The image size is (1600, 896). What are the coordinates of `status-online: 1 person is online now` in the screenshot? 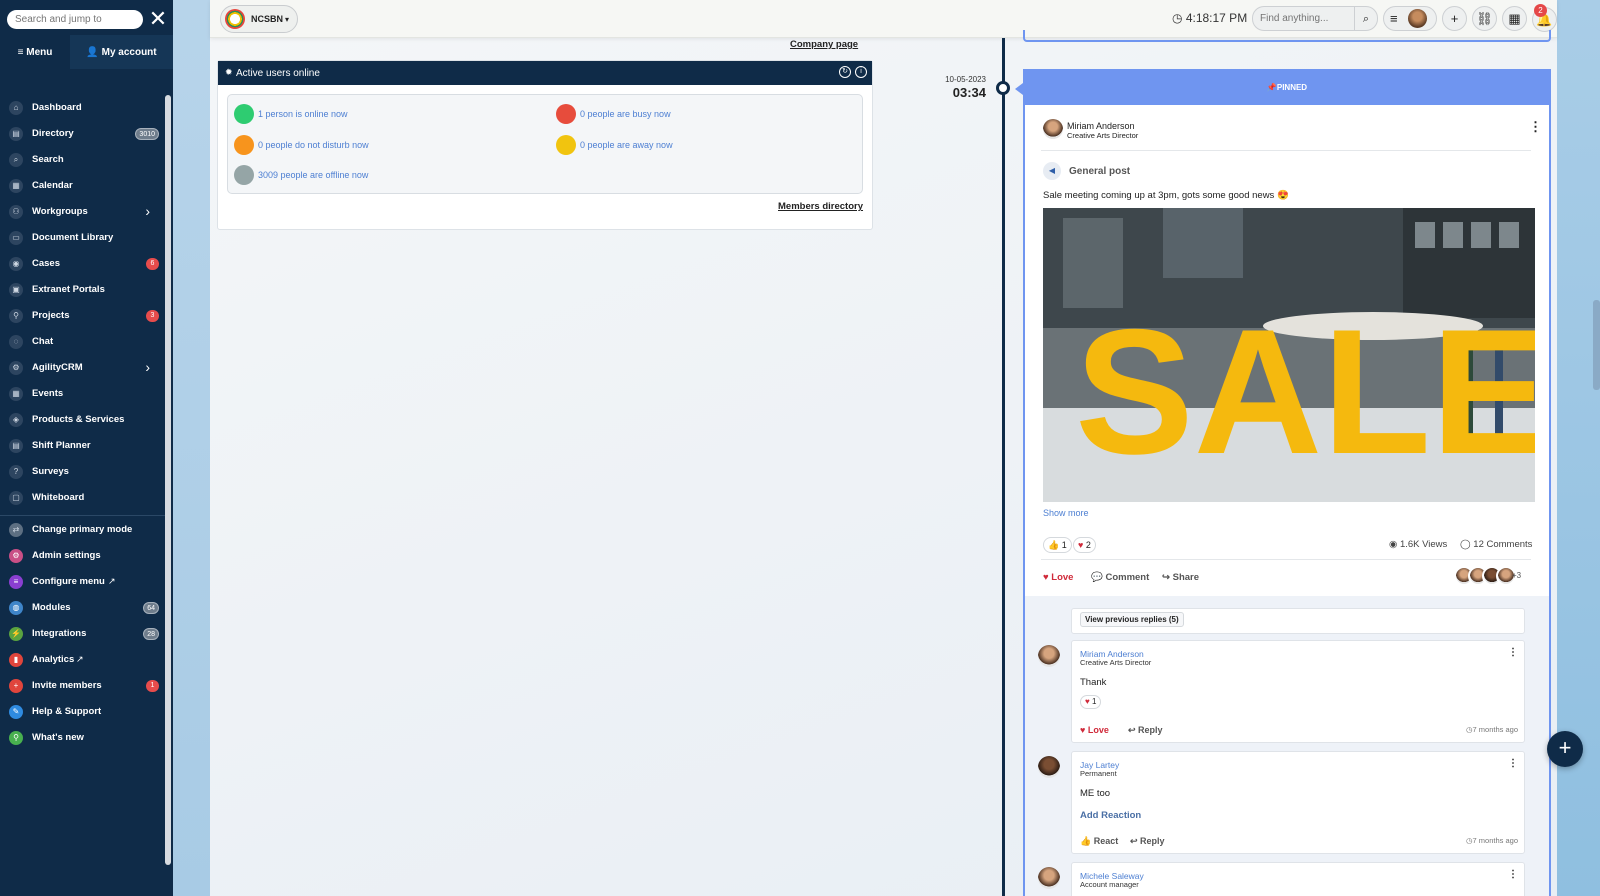 It's located at (291, 114).